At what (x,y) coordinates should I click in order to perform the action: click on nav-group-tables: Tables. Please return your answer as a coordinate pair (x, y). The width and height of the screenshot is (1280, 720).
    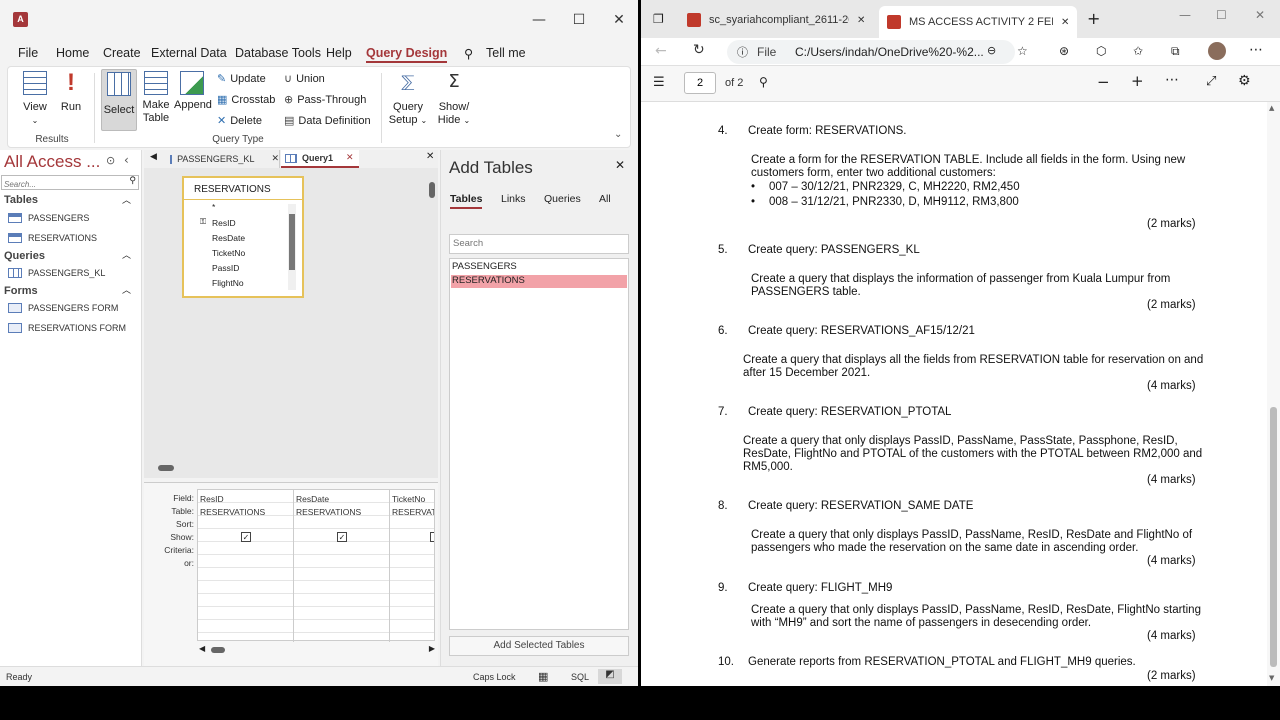
    Looking at the image, I should click on (21, 200).